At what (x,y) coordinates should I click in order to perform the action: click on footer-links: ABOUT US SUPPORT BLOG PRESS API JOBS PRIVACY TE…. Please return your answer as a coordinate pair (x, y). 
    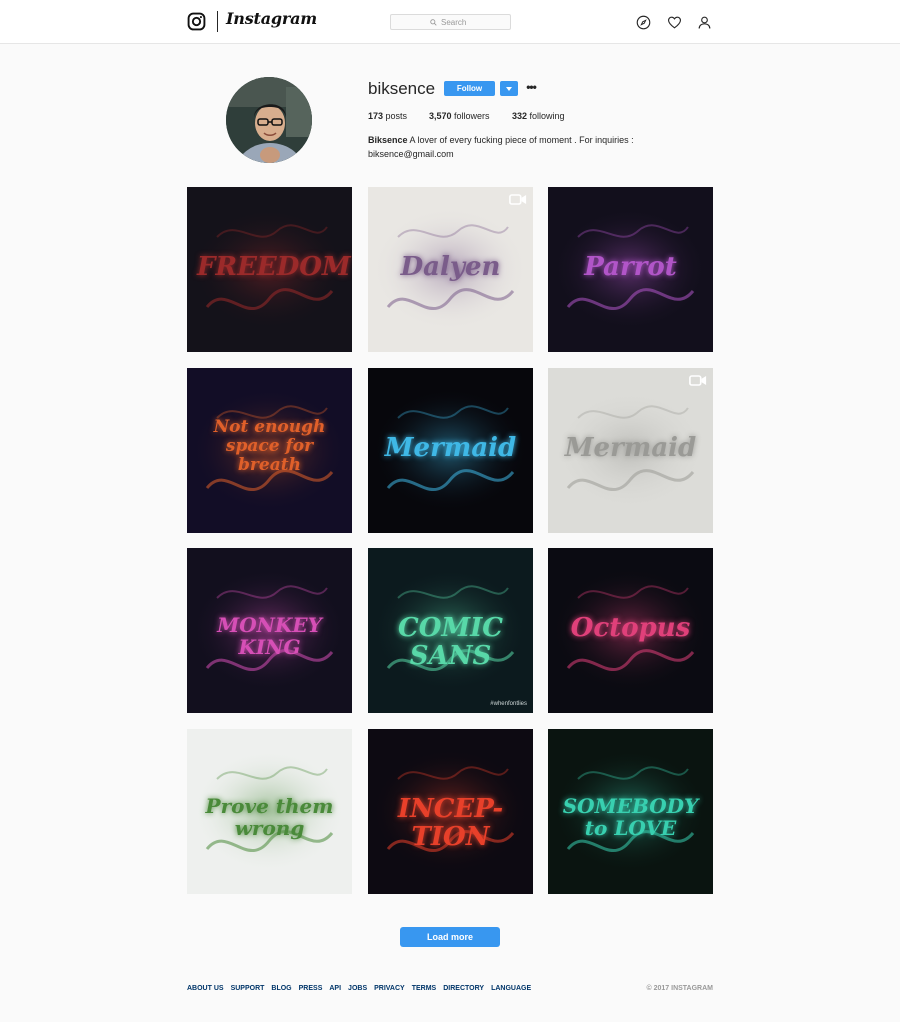
    Looking at the image, I should click on (362, 988).